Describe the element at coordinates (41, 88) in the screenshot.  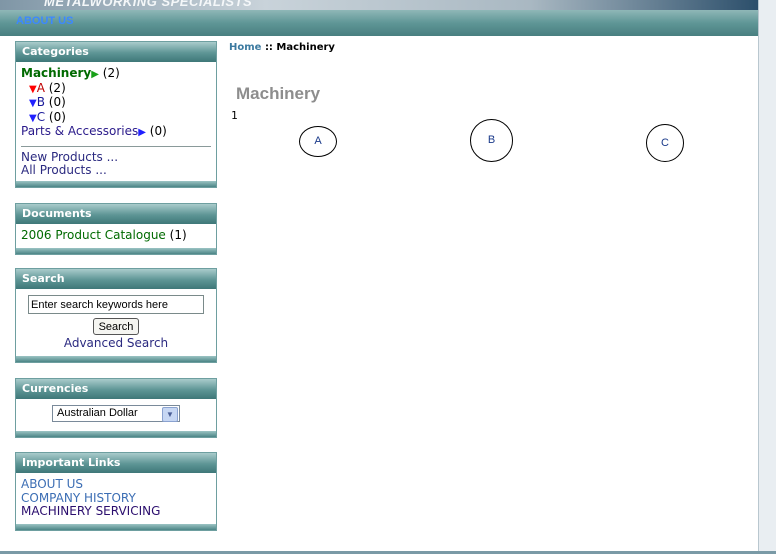
I see `subcategory-a-label: A` at that location.